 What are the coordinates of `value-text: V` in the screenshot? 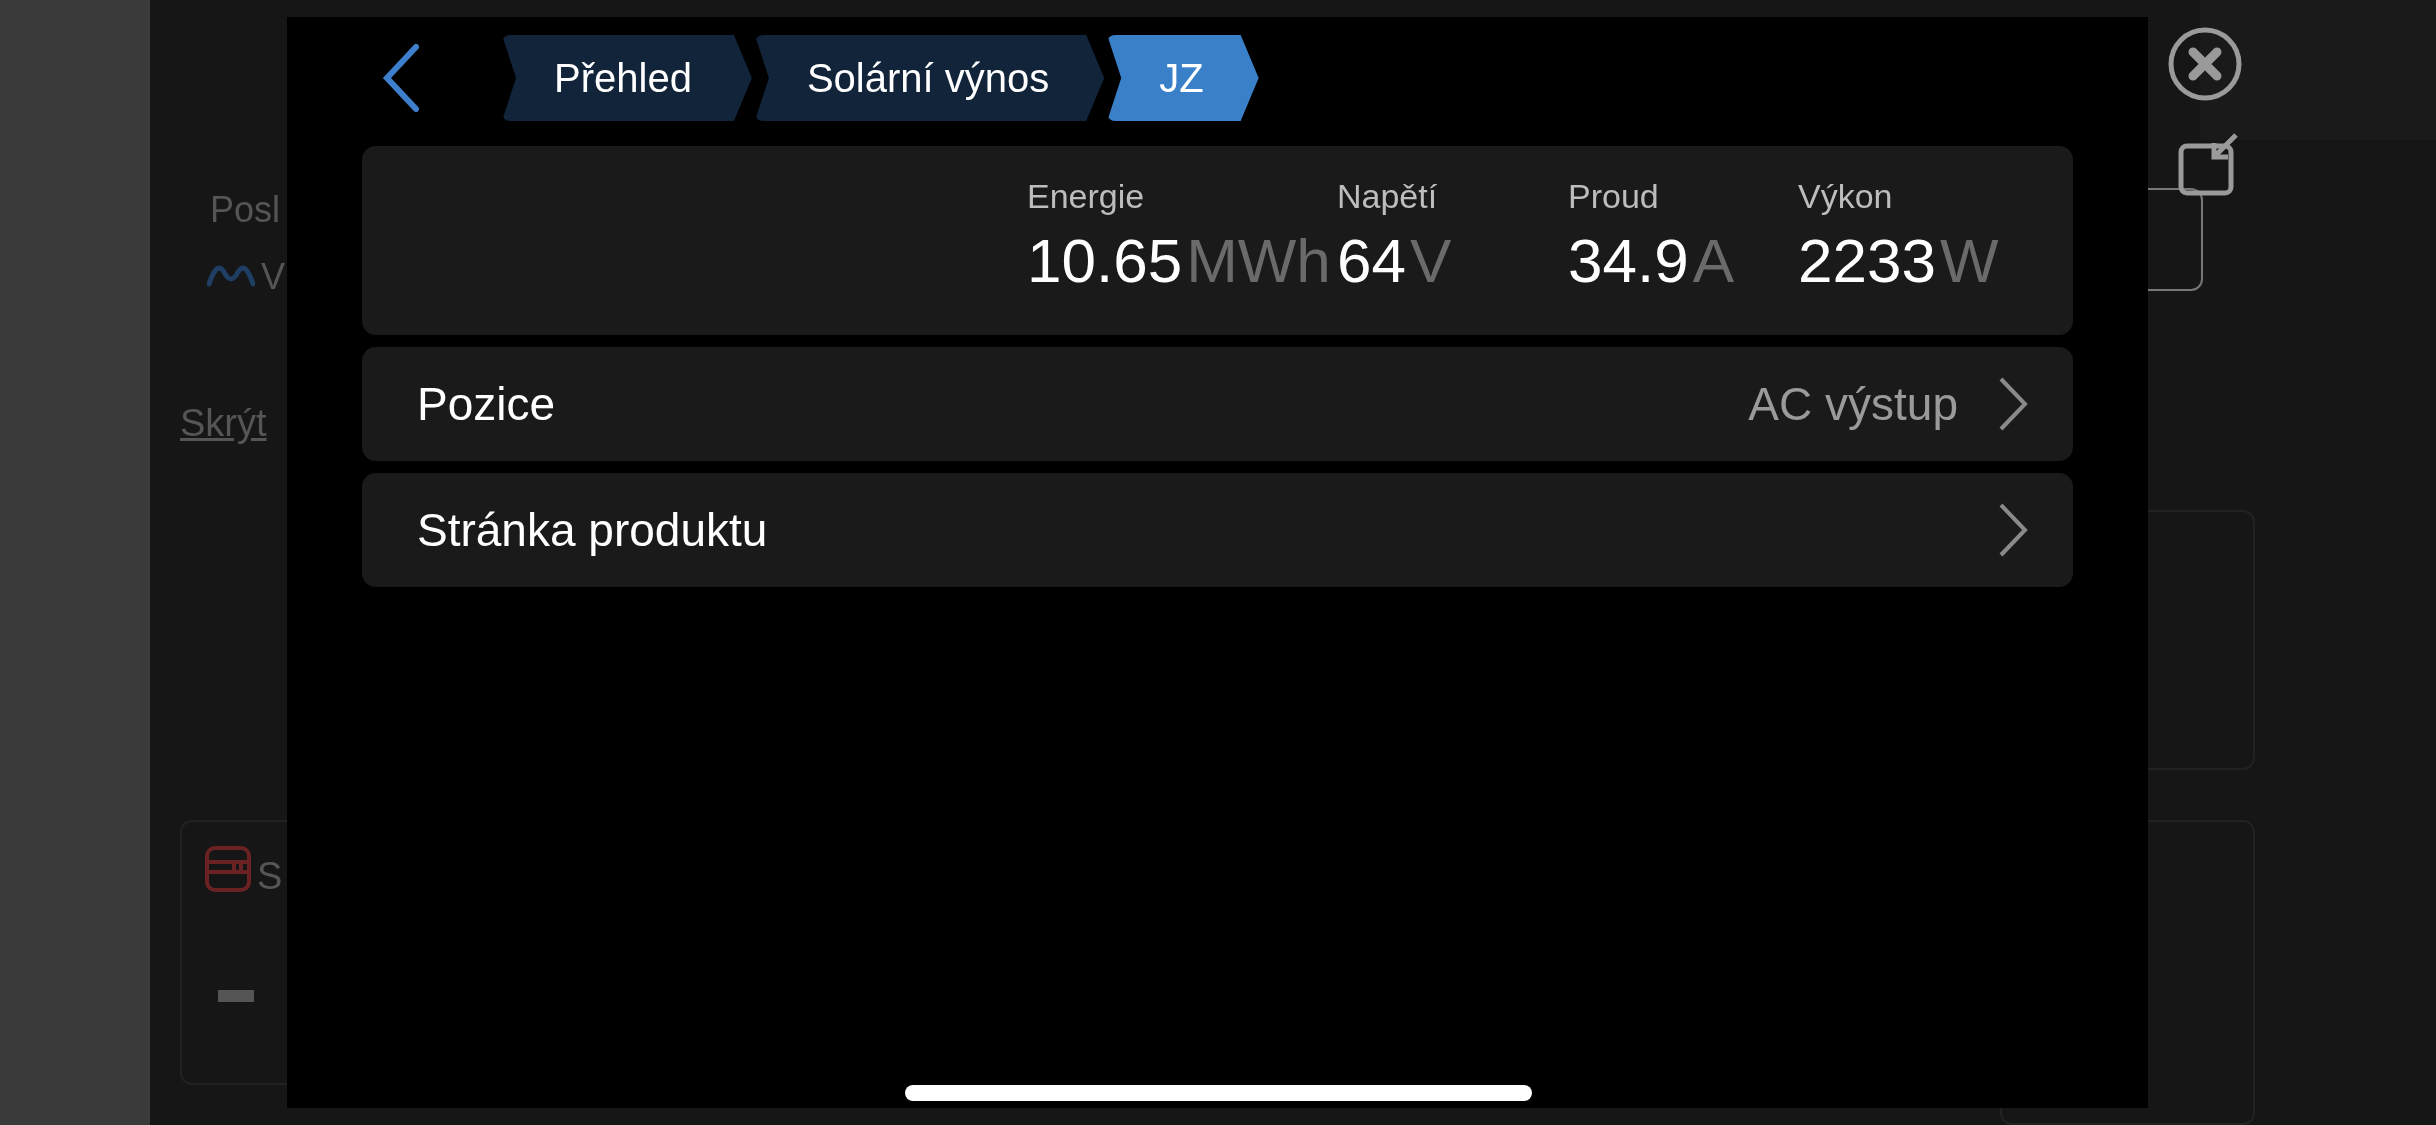 It's located at (273, 277).